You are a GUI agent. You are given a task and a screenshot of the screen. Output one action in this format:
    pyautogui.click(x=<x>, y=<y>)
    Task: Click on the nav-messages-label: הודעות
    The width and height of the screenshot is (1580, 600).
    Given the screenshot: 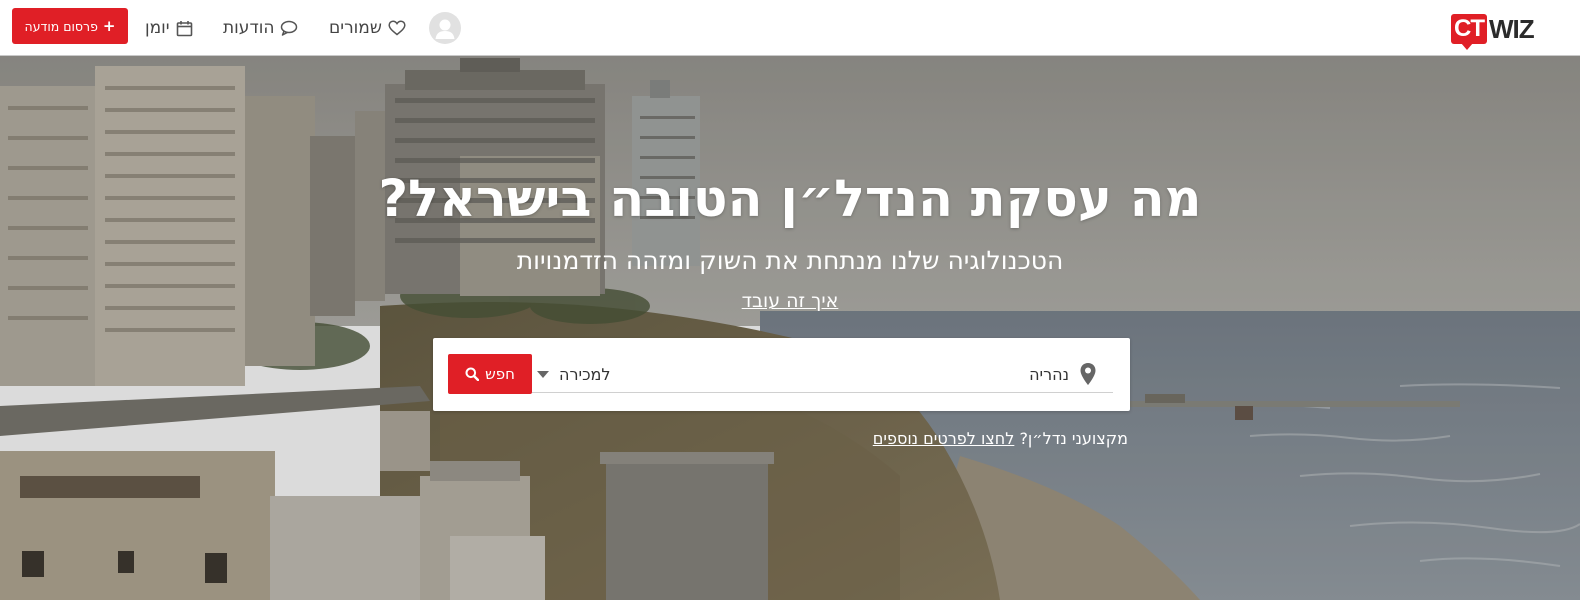 What is the action you would take?
    pyautogui.click(x=249, y=28)
    